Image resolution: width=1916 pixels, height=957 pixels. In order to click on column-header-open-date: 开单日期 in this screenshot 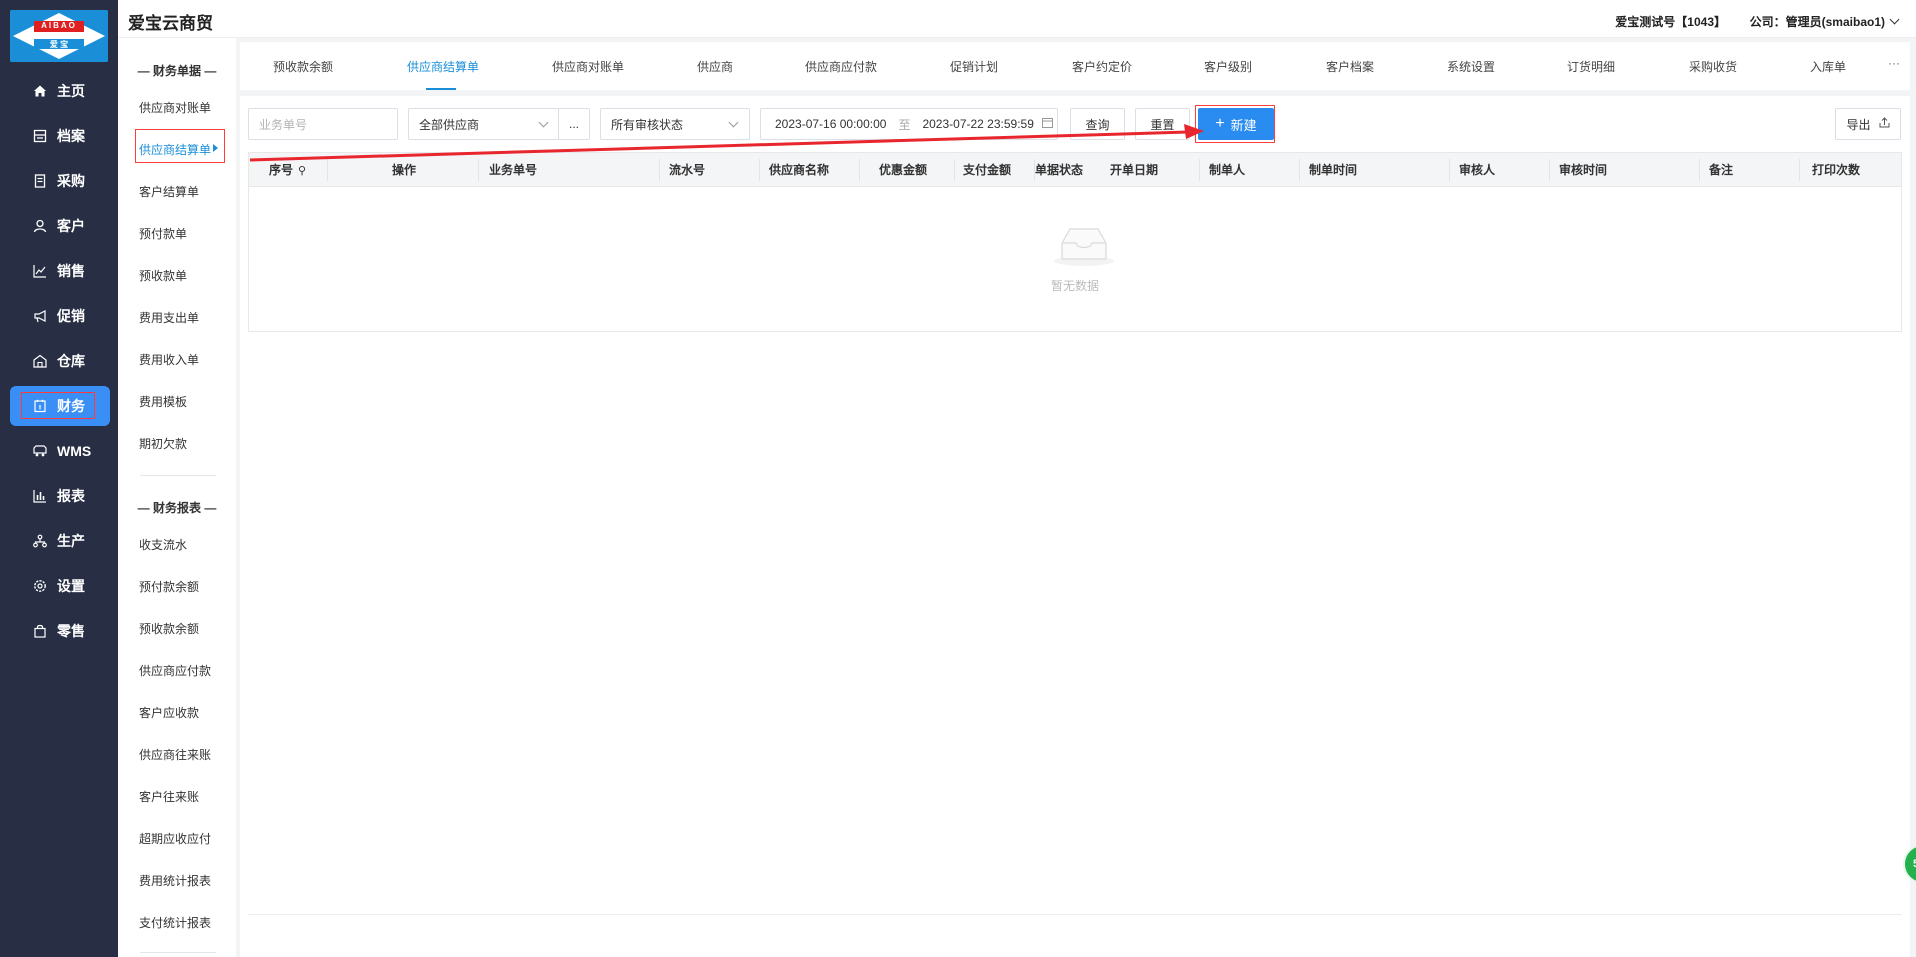, I will do `click(1134, 170)`.